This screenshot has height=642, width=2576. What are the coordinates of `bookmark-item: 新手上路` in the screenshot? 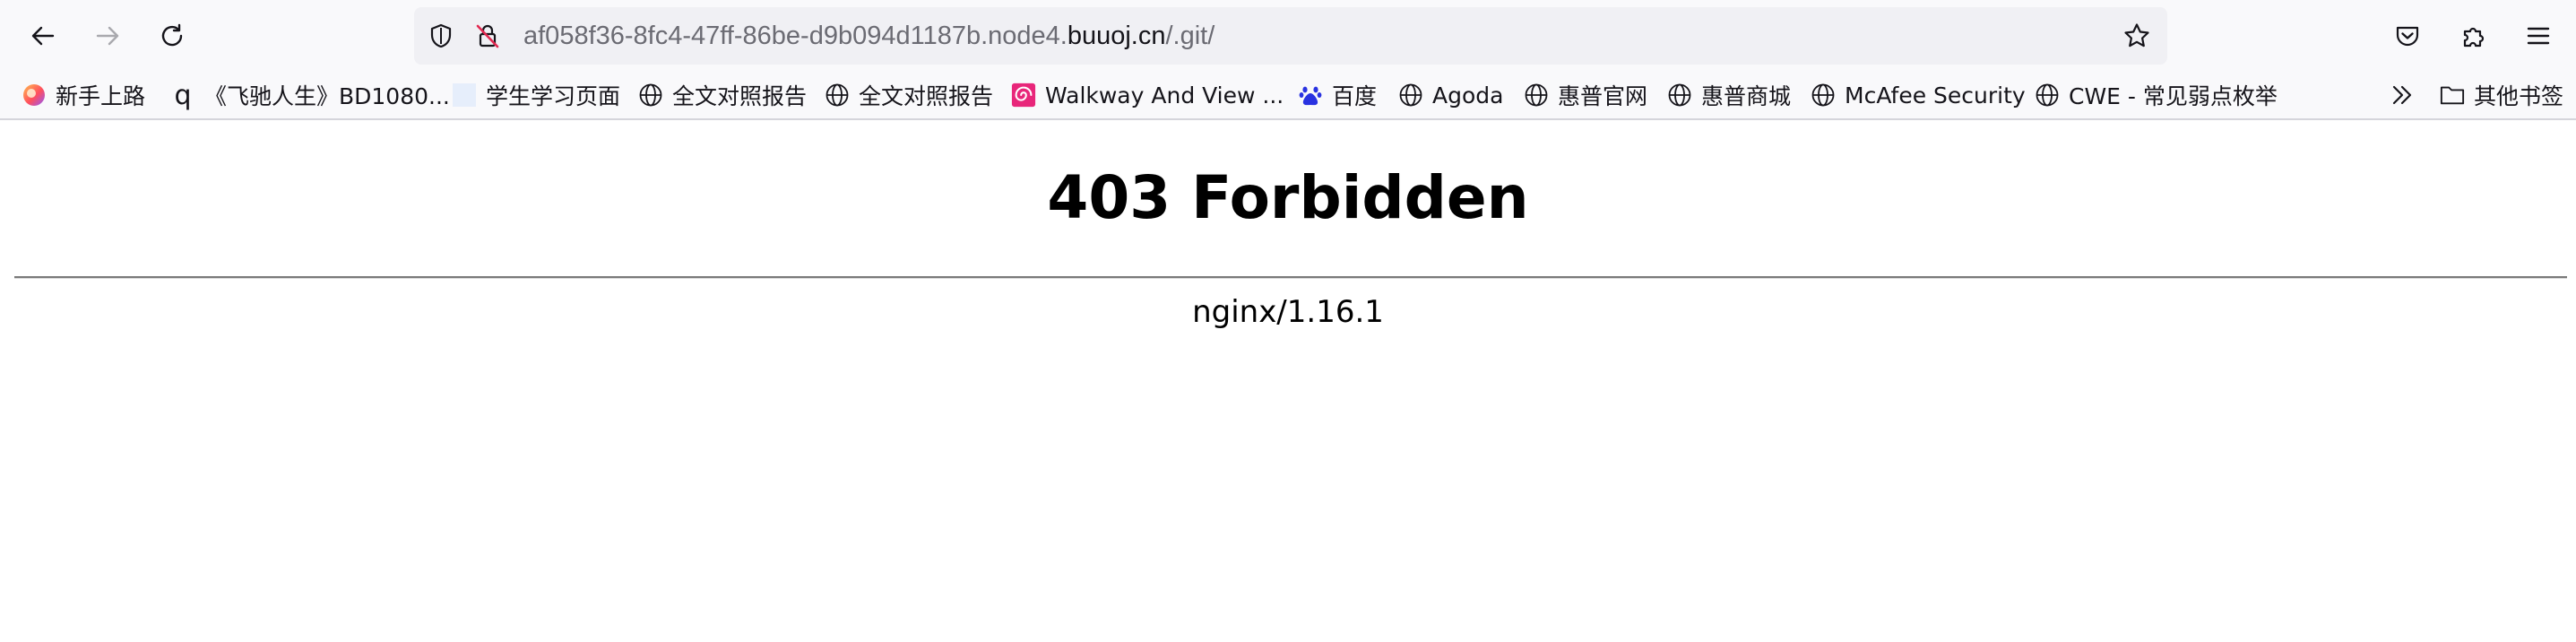 It's located at (83, 95).